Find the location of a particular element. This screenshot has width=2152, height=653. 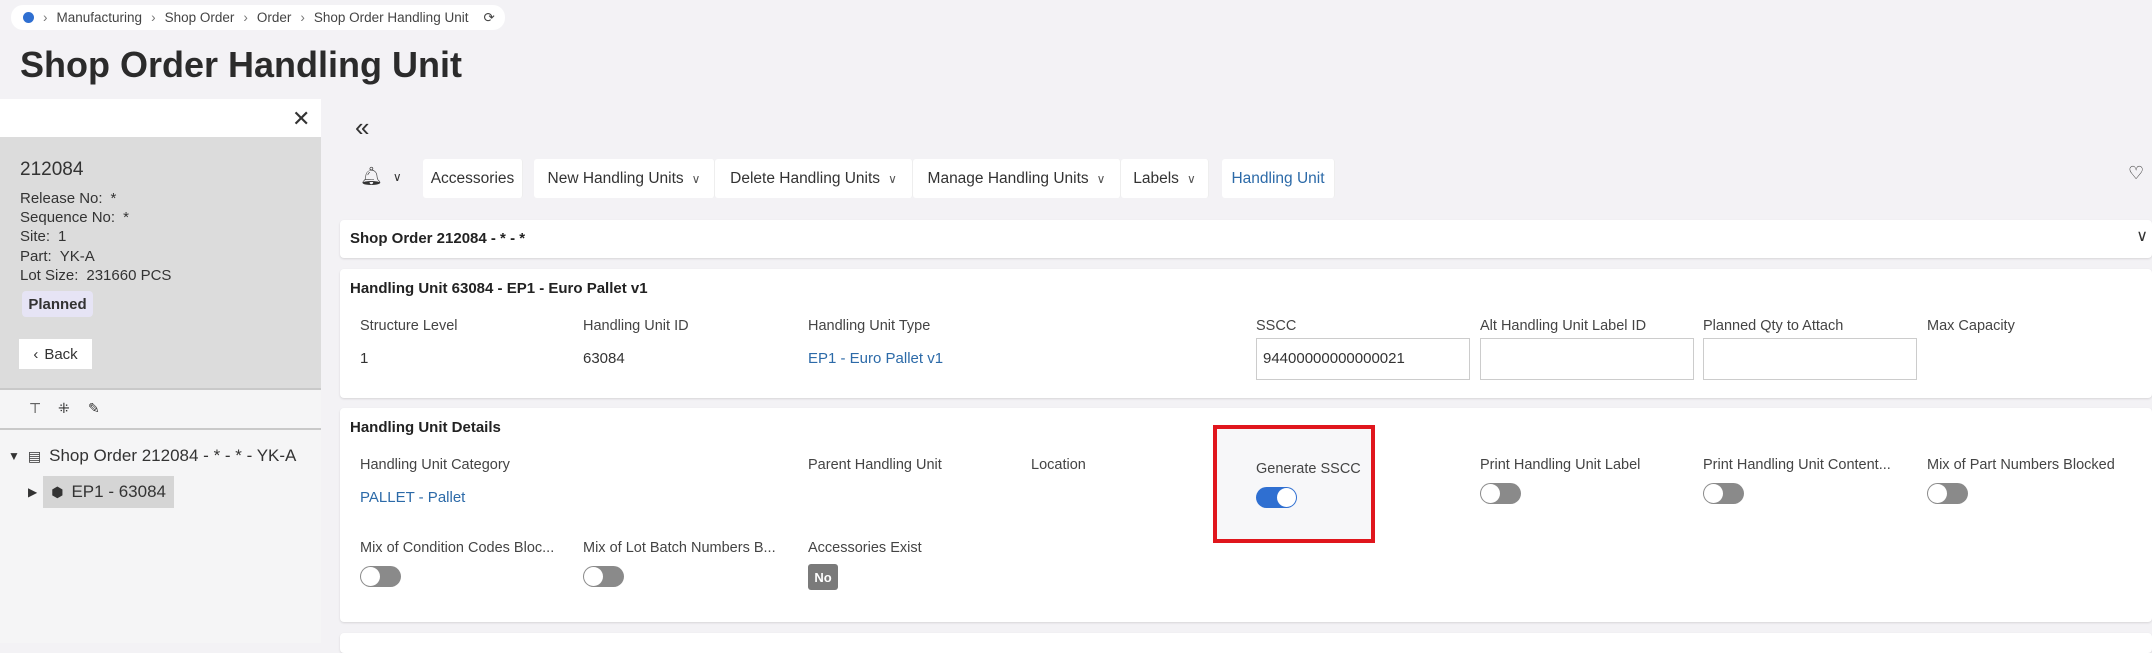

collapse-panel-icon: « is located at coordinates (362, 127).